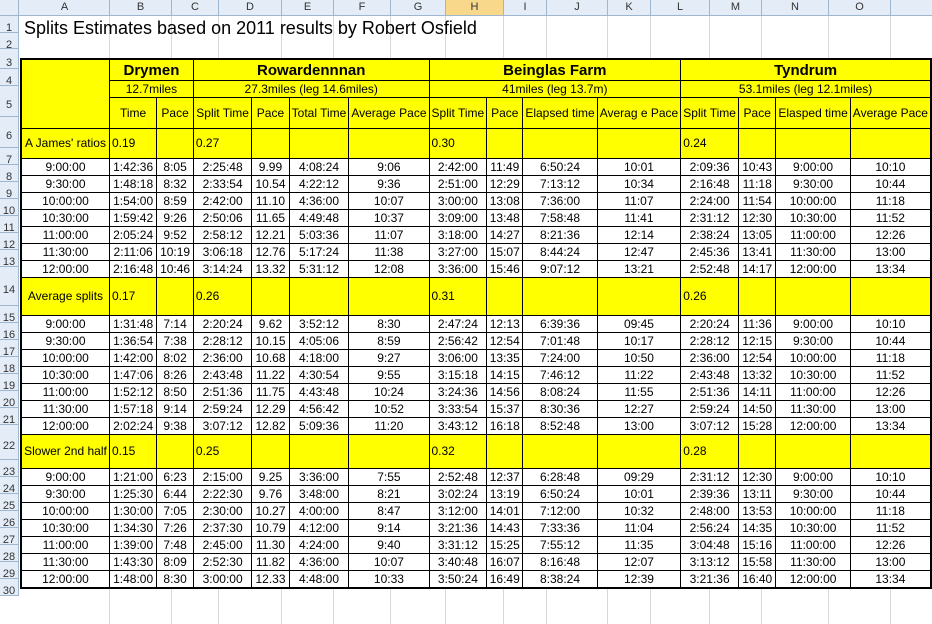  What do you see at coordinates (806, 89) in the screenshot?
I see `distance-tyndrum: 53.1miles (leg 12.1miles)` at bounding box center [806, 89].